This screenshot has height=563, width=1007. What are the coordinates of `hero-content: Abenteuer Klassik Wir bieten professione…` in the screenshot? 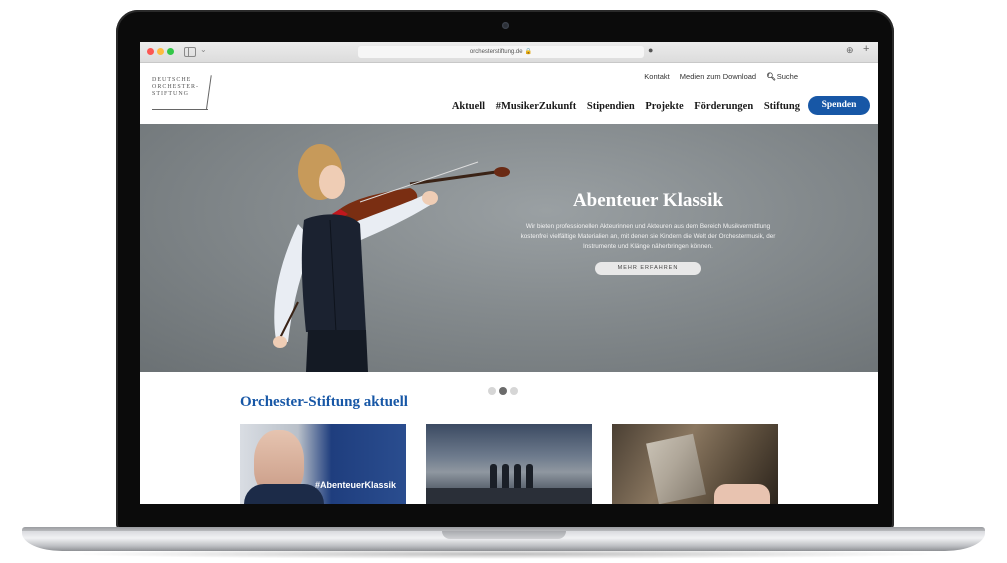 It's located at (648, 232).